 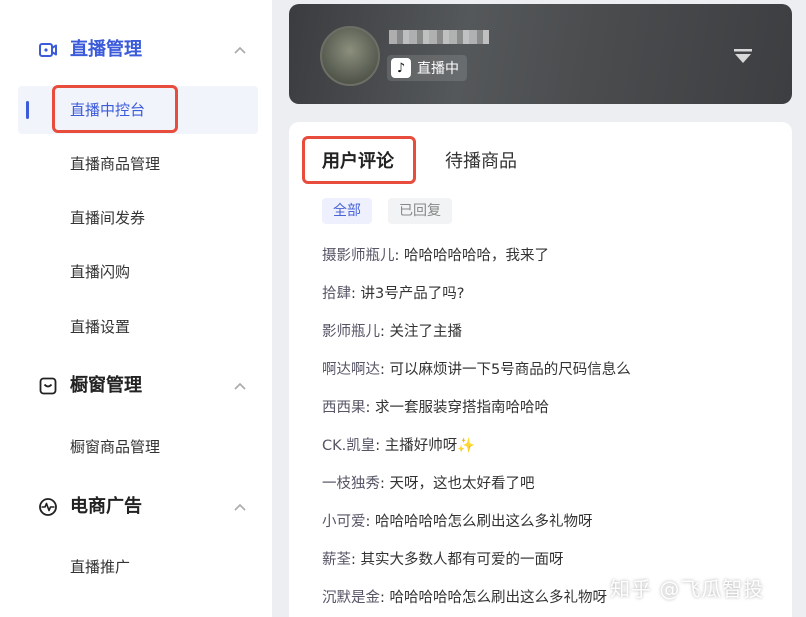 I want to click on comment-item: 摄影师瓶儿: 哈哈哈哈哈哈，我来了, so click(x=435, y=256).